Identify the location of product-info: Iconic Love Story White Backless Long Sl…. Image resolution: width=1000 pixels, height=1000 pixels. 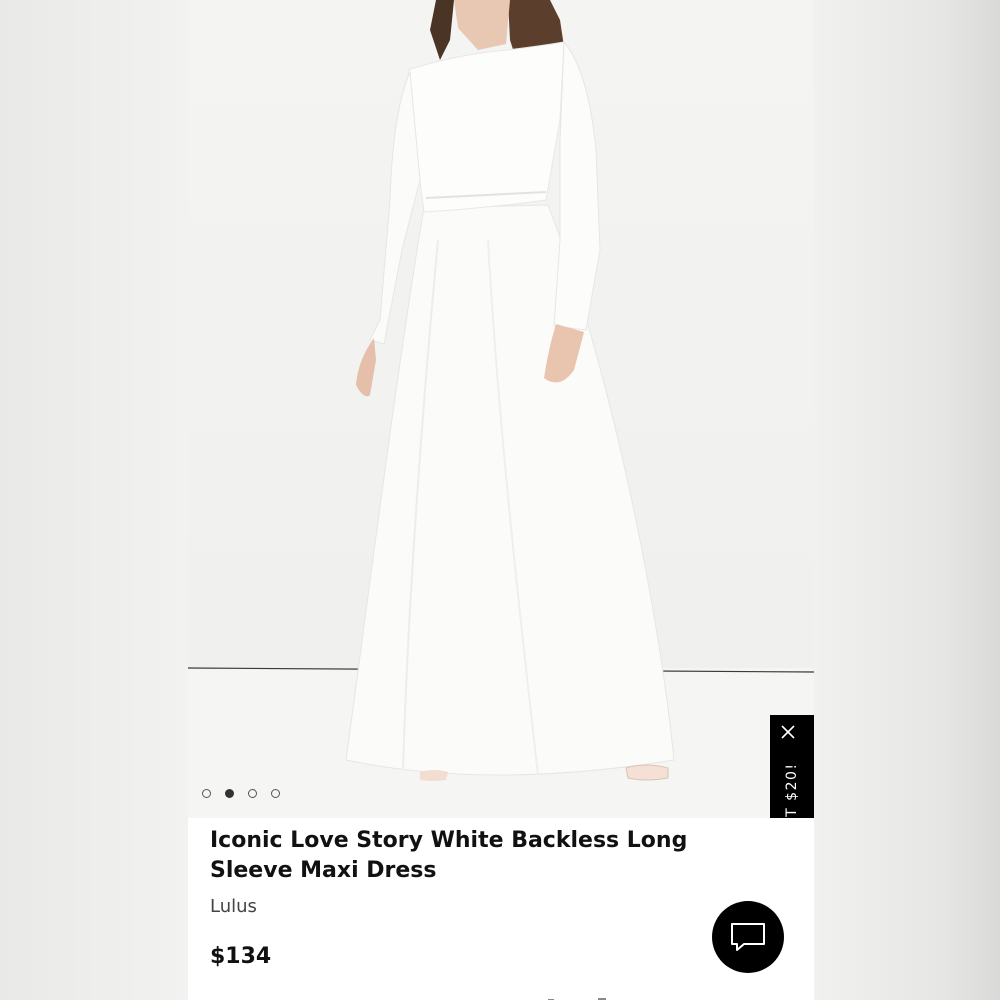
(497, 871).